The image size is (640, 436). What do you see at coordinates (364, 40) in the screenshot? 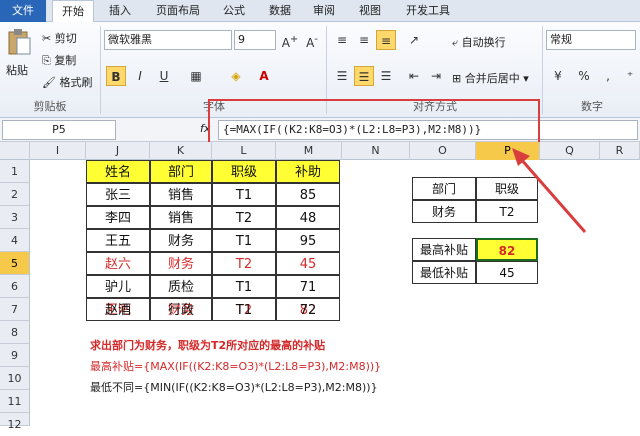
I see `align-middle-icon: ≡` at bounding box center [364, 40].